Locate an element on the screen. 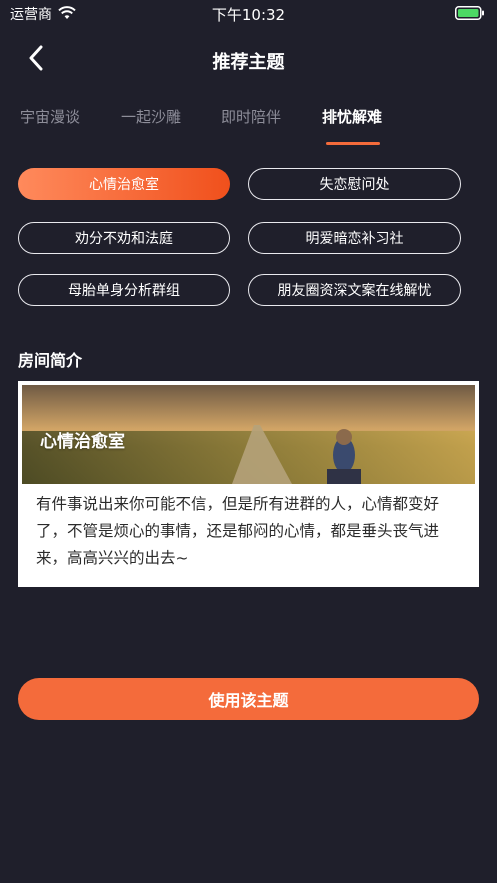 The width and height of the screenshot is (497, 883). battery-icon is located at coordinates (470, 12).